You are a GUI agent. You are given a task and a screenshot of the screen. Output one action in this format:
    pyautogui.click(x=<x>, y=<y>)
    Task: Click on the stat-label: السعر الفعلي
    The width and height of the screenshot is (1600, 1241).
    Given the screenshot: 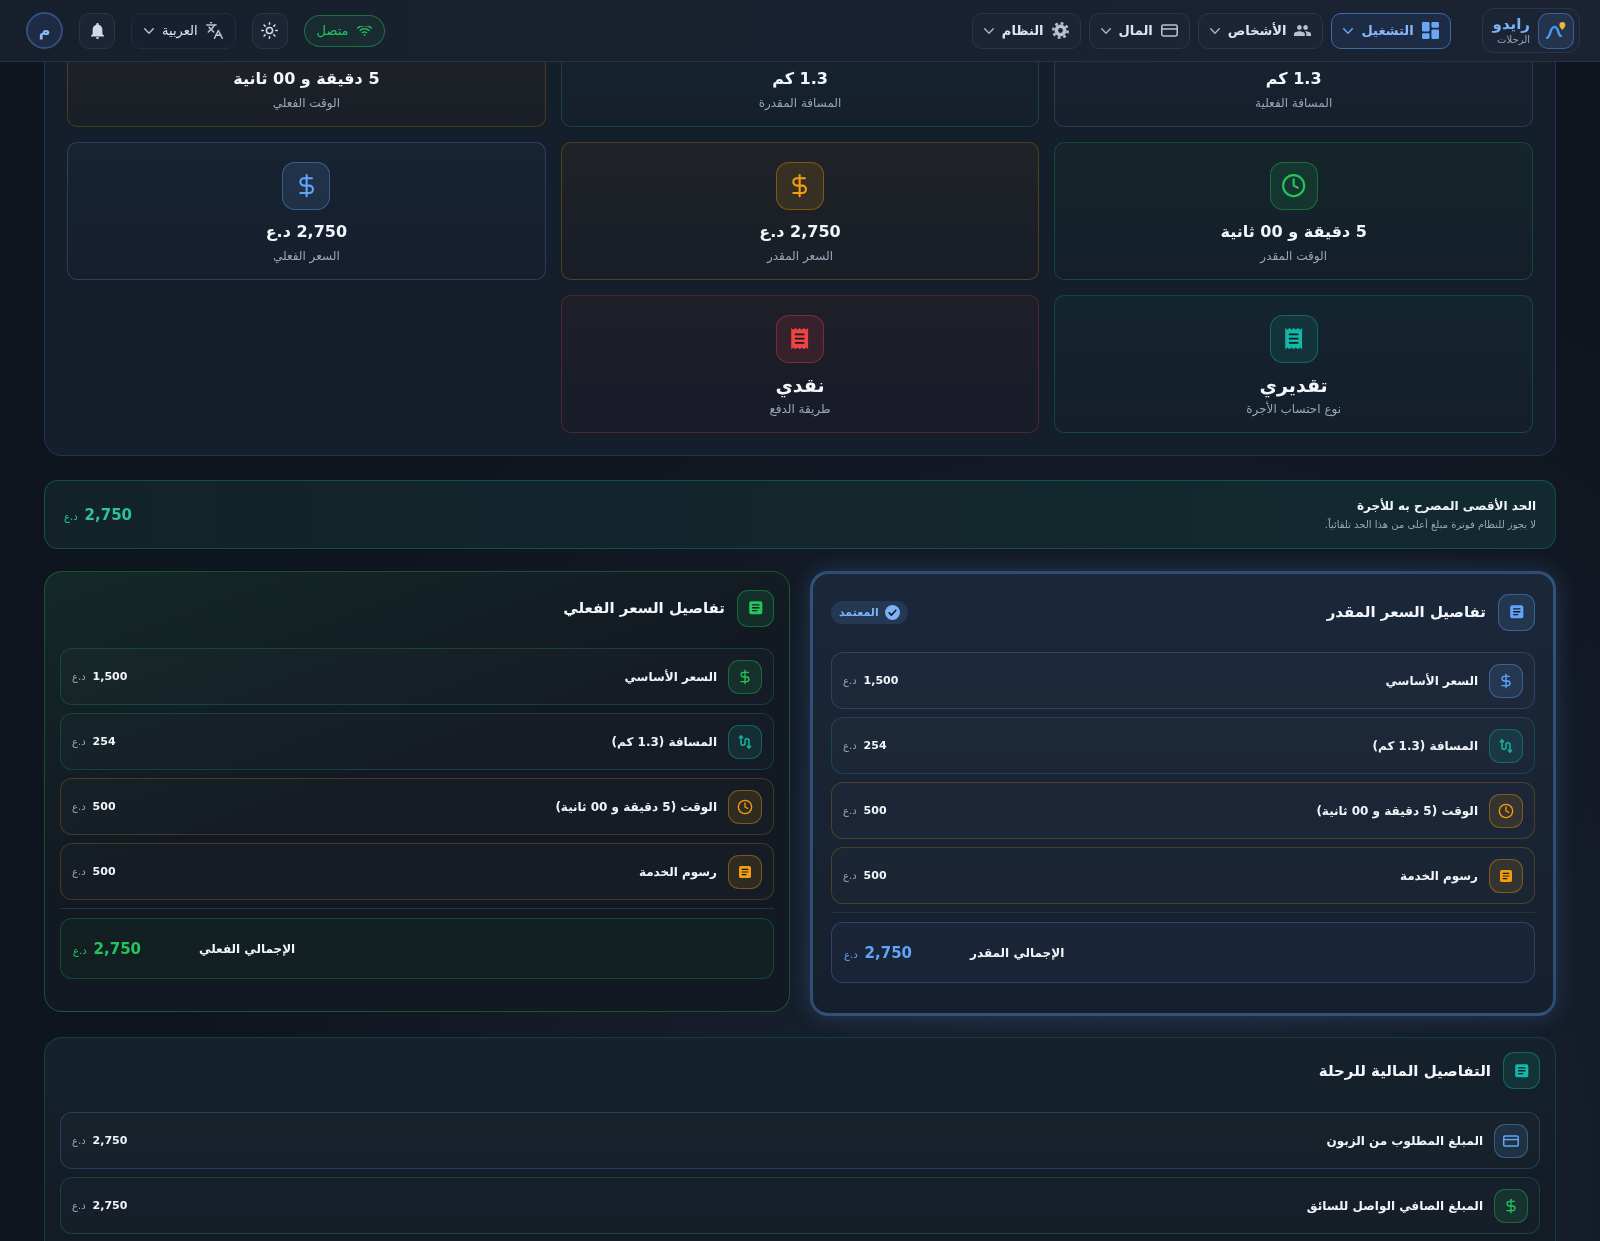 What is the action you would take?
    pyautogui.click(x=306, y=256)
    